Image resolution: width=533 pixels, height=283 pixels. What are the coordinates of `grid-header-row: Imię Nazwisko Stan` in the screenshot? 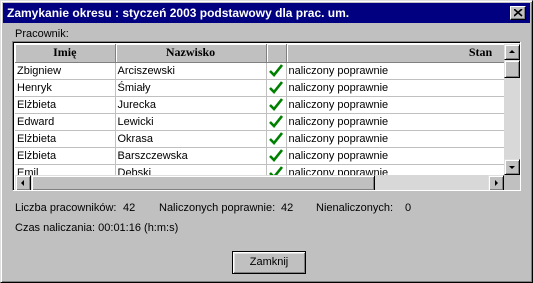 It's located at (259, 53).